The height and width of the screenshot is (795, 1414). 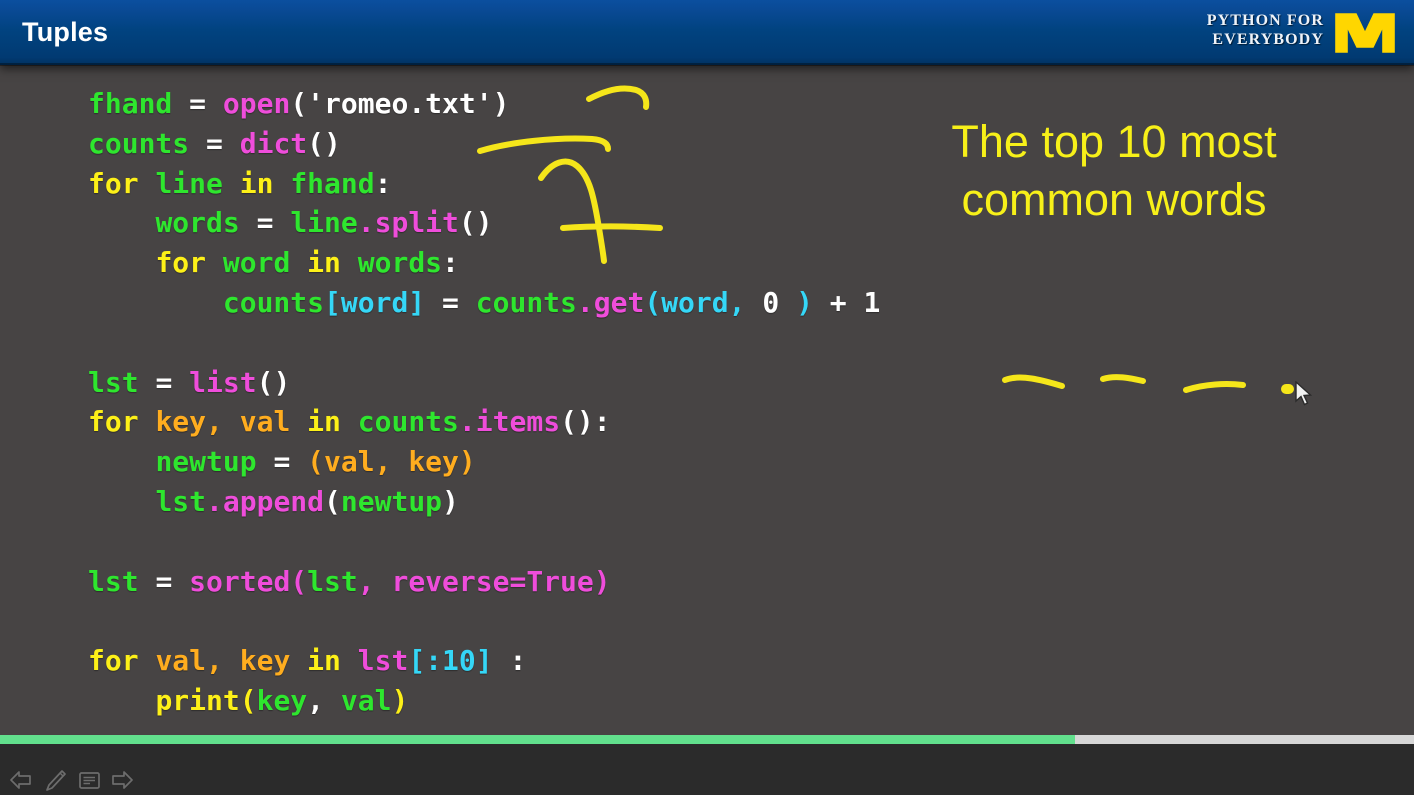 What do you see at coordinates (611, 227) in the screenshot?
I see `crossbar-split` at bounding box center [611, 227].